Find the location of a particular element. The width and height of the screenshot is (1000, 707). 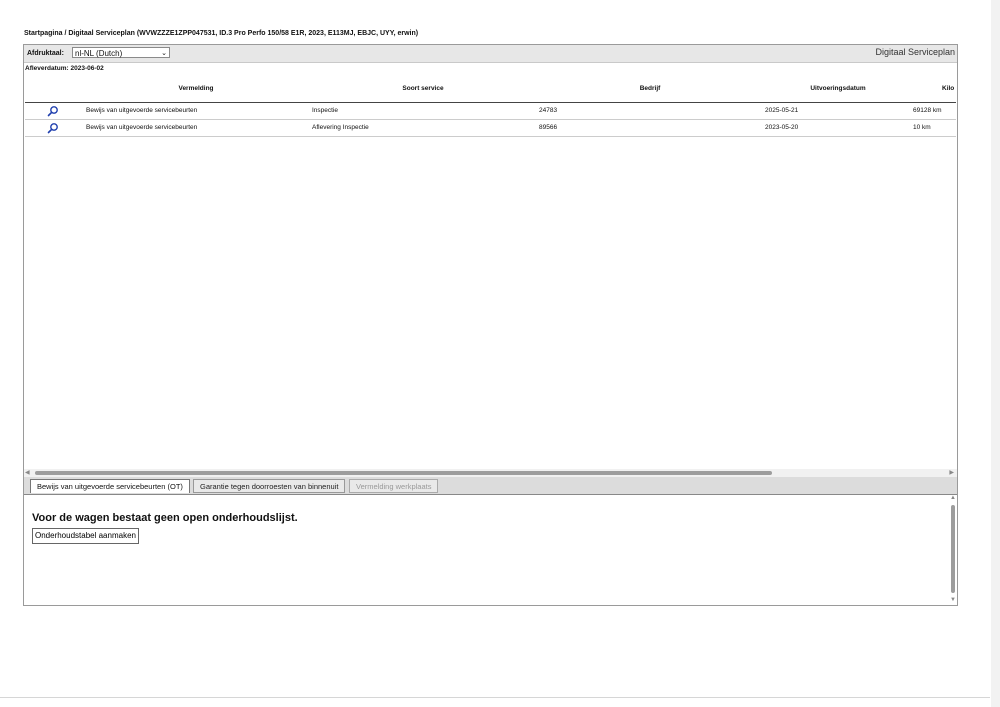

language-select: nl-NL (Dutch) ⌄ is located at coordinates (121, 52).